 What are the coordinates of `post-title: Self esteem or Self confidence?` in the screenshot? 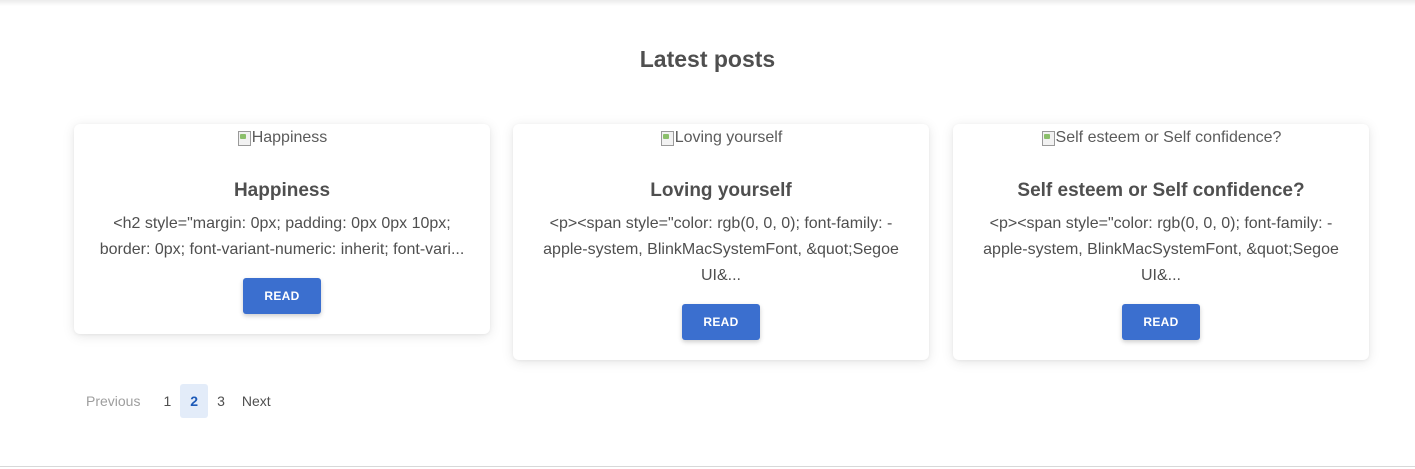 It's located at (1161, 190).